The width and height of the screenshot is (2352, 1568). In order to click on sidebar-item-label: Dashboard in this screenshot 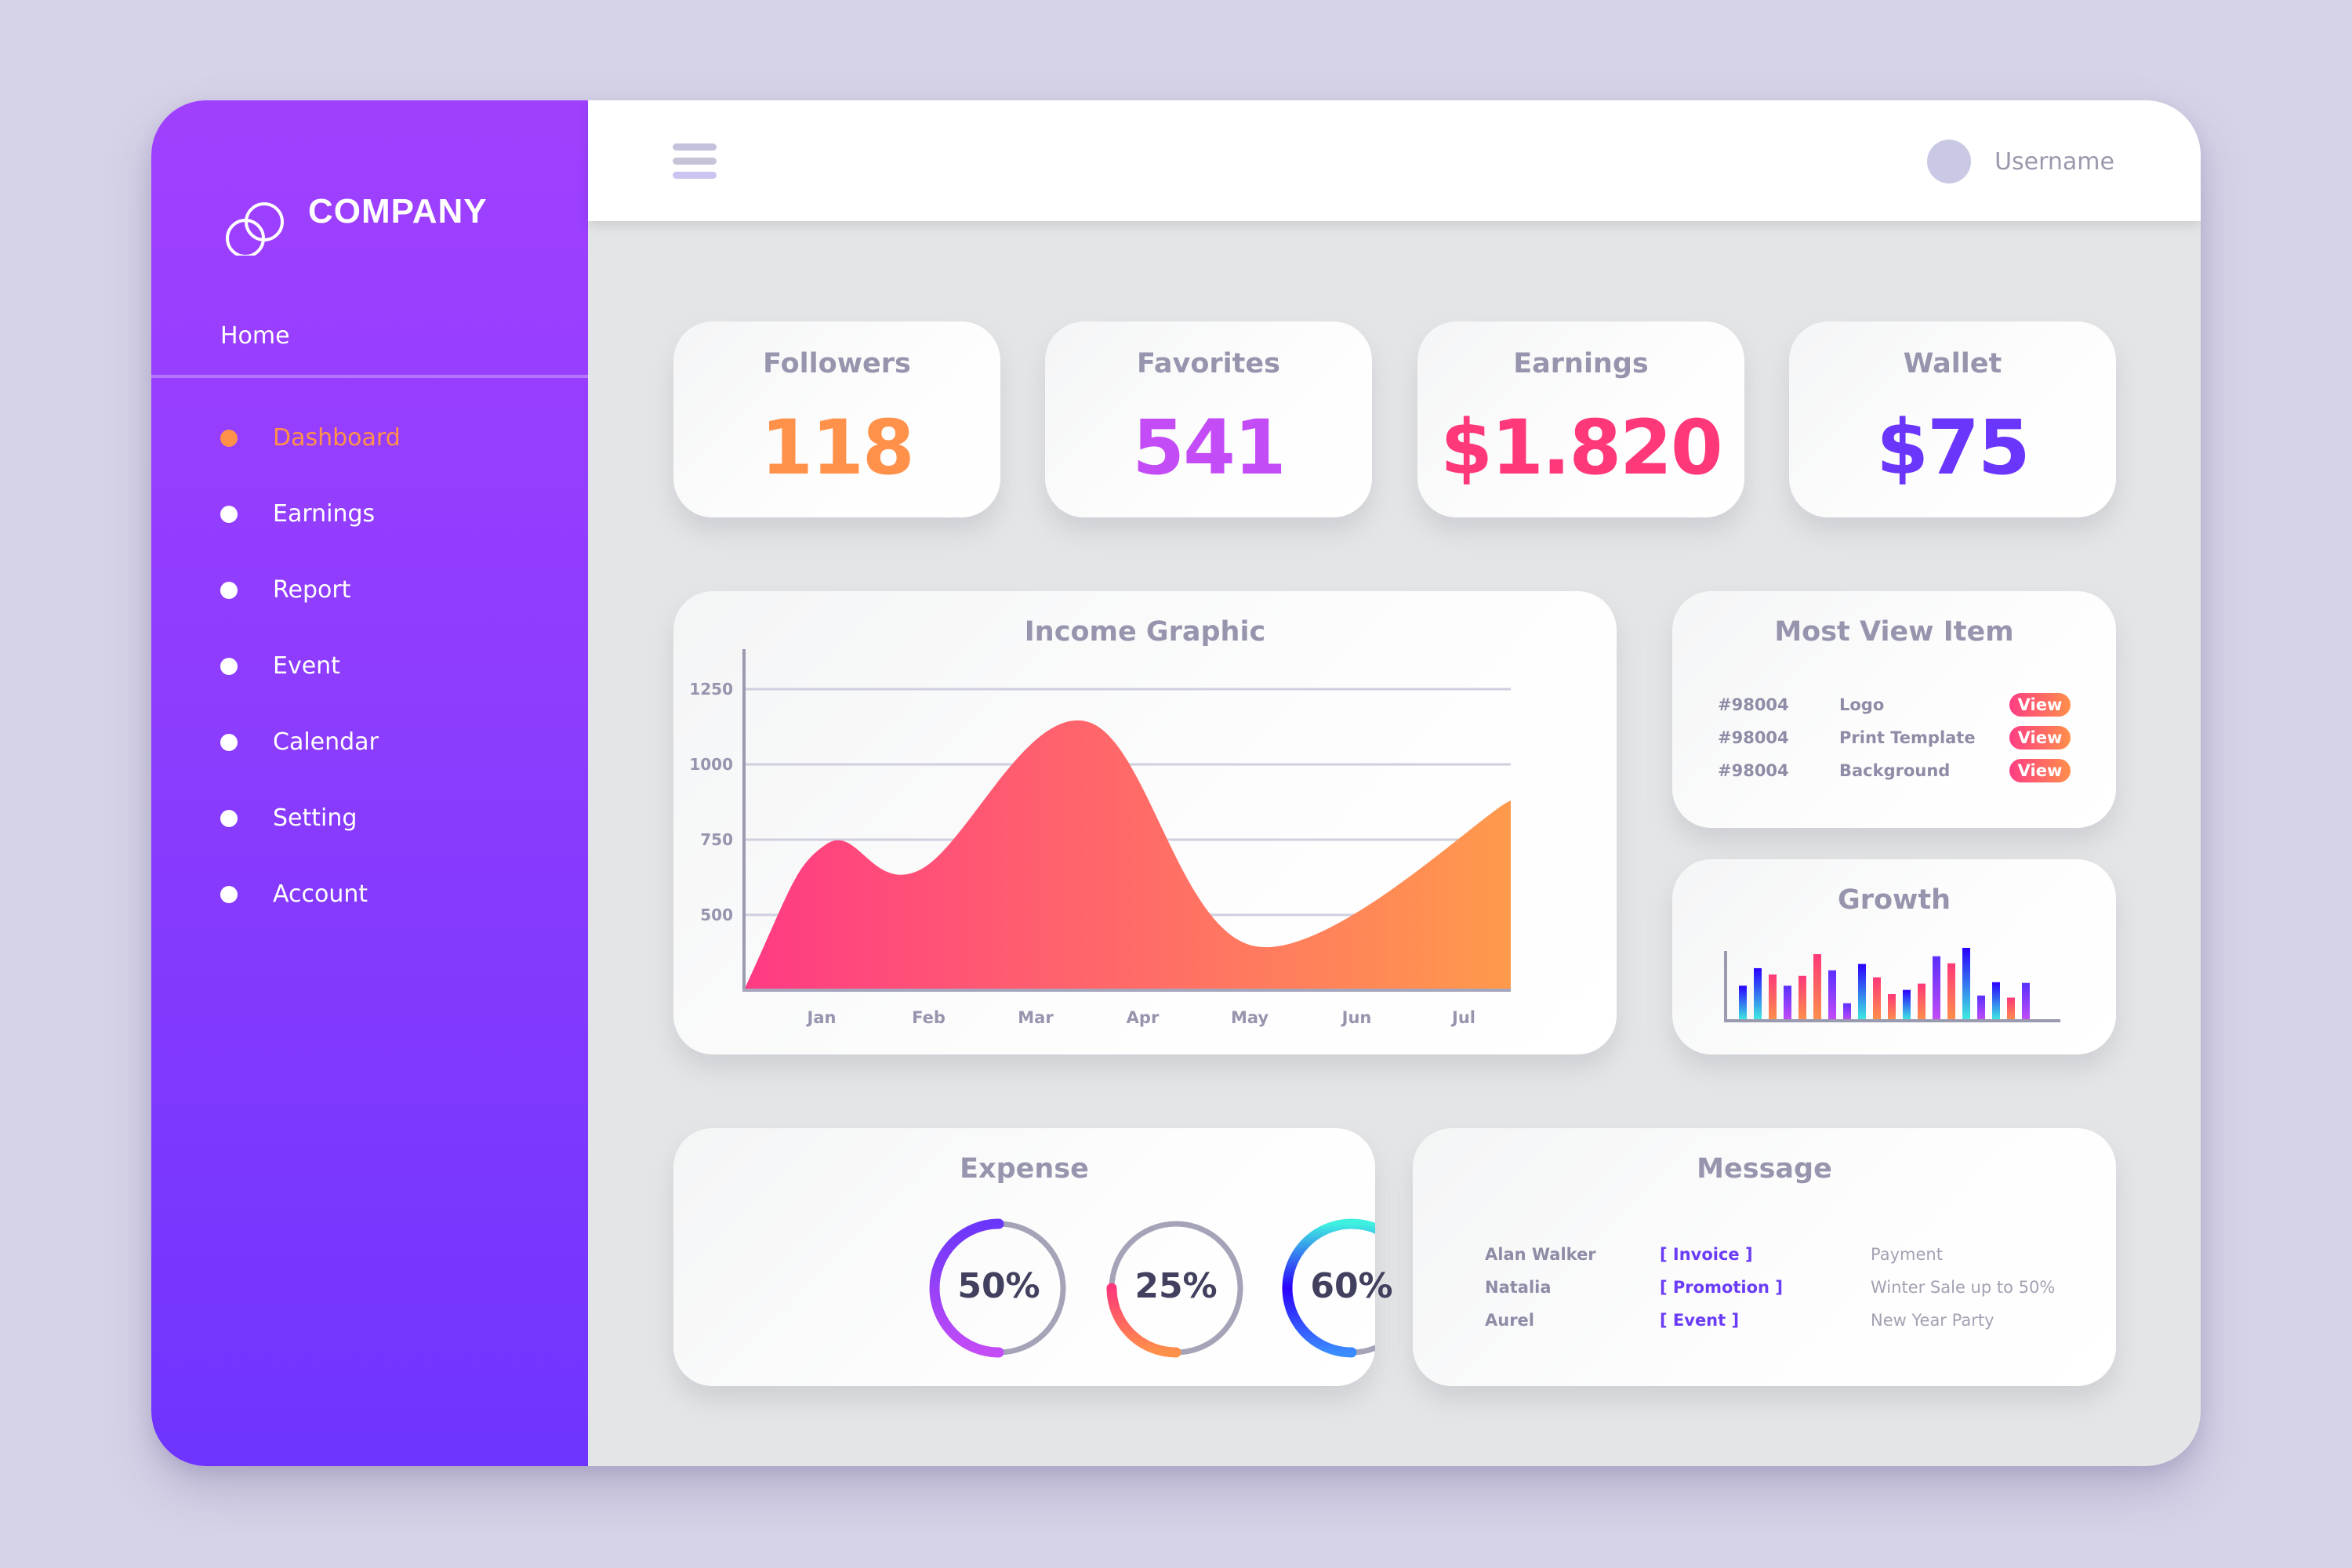, I will do `click(337, 438)`.